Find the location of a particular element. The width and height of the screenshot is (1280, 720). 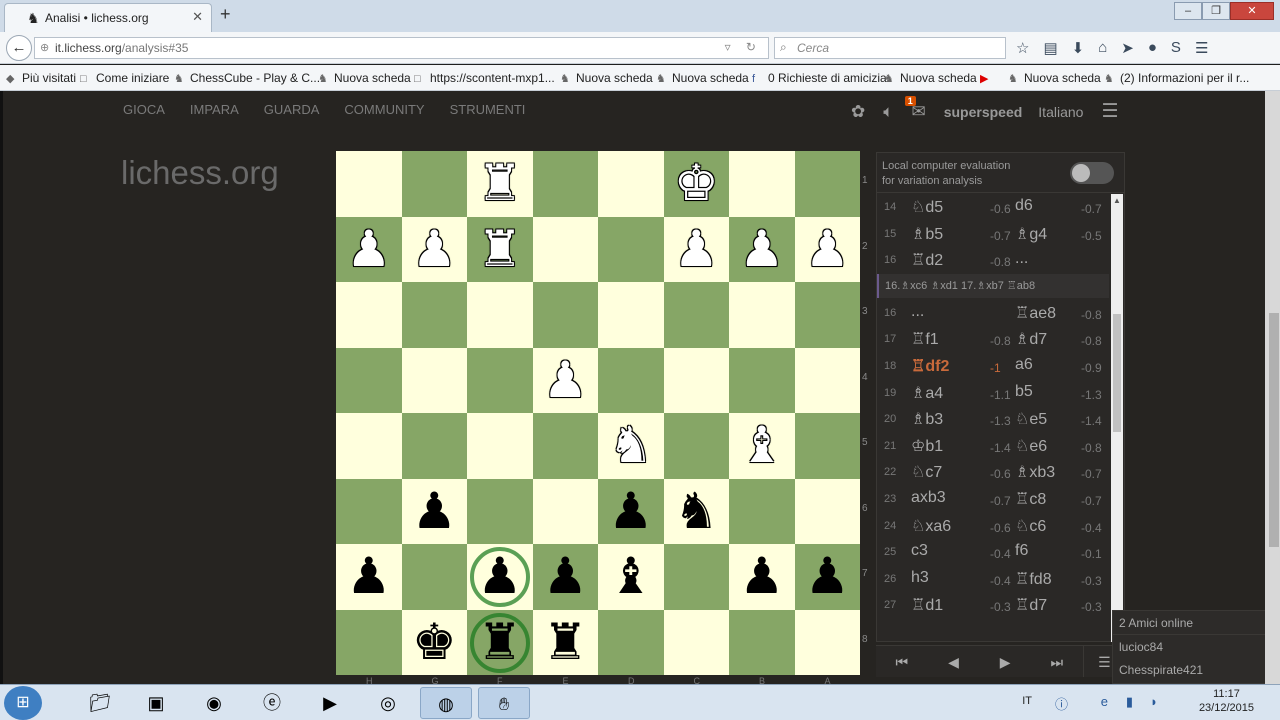

hp-icon: ◉ is located at coordinates (214, 703).